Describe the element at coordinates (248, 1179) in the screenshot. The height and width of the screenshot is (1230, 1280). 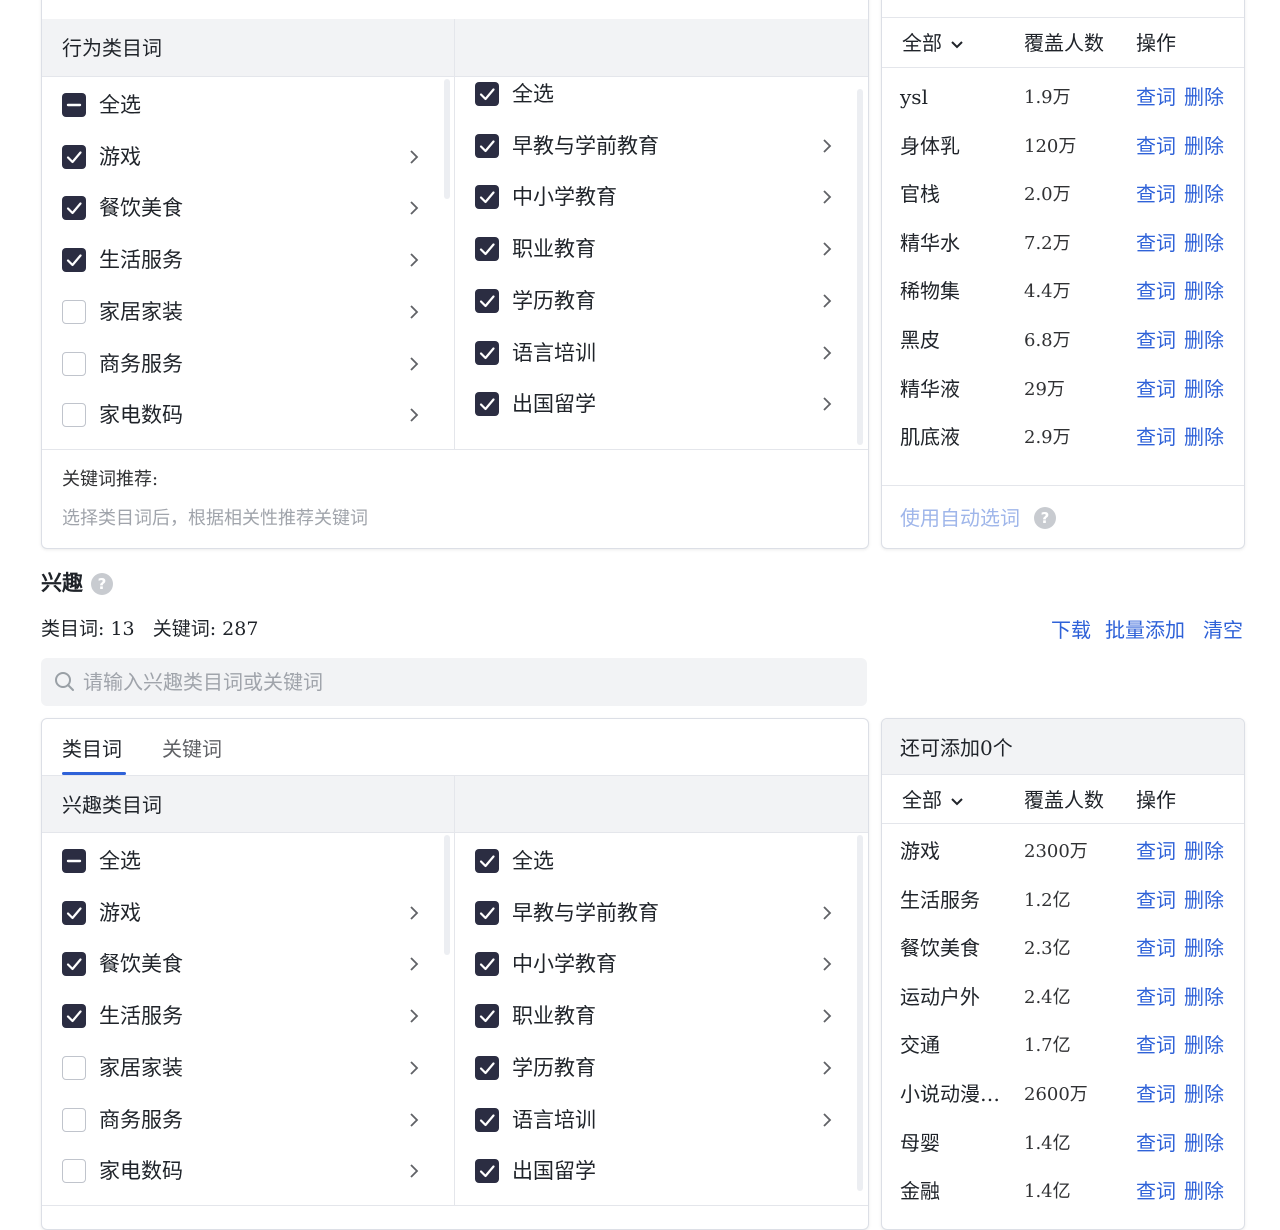
I see `category-item: 家电数码` at that location.